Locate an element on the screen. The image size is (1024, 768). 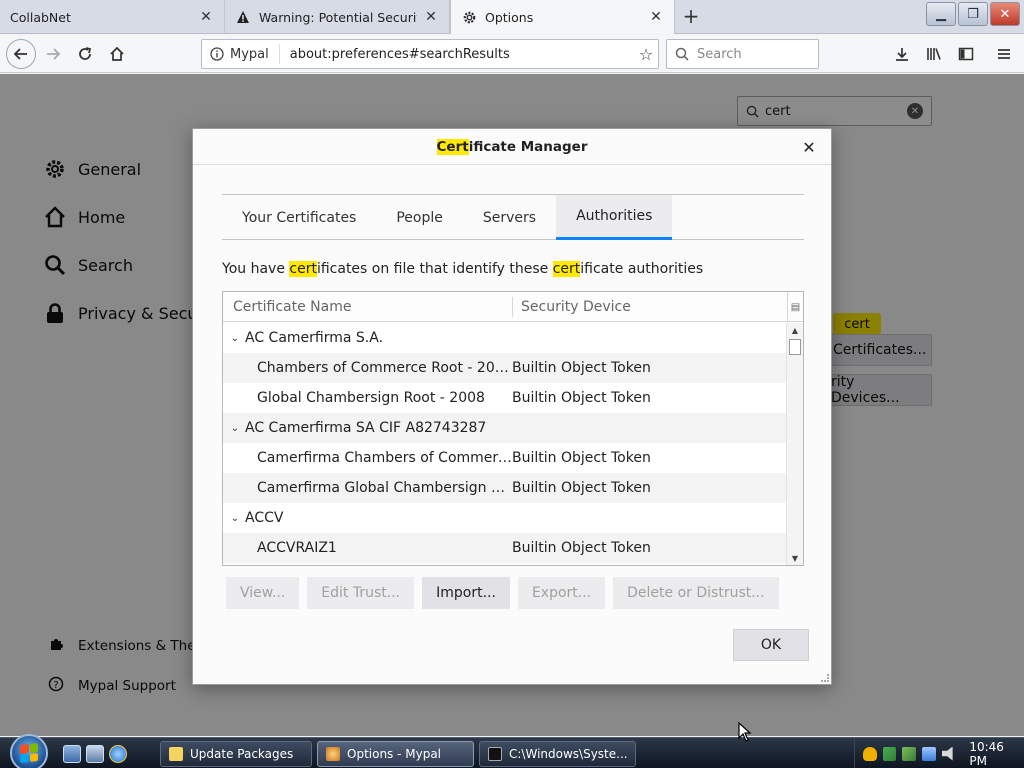
minimize-button: ▁ is located at coordinates (941, 14).